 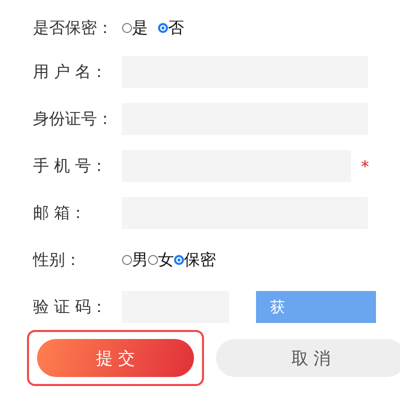 I want to click on field-label: 用 户 名：, so click(x=70, y=72).